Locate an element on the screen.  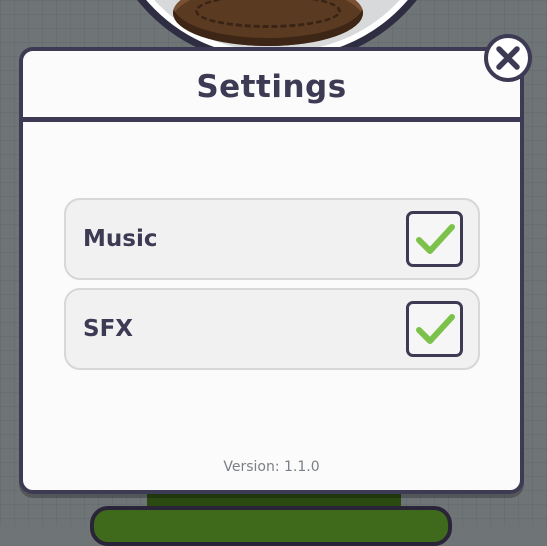
close-button is located at coordinates (508, 58).